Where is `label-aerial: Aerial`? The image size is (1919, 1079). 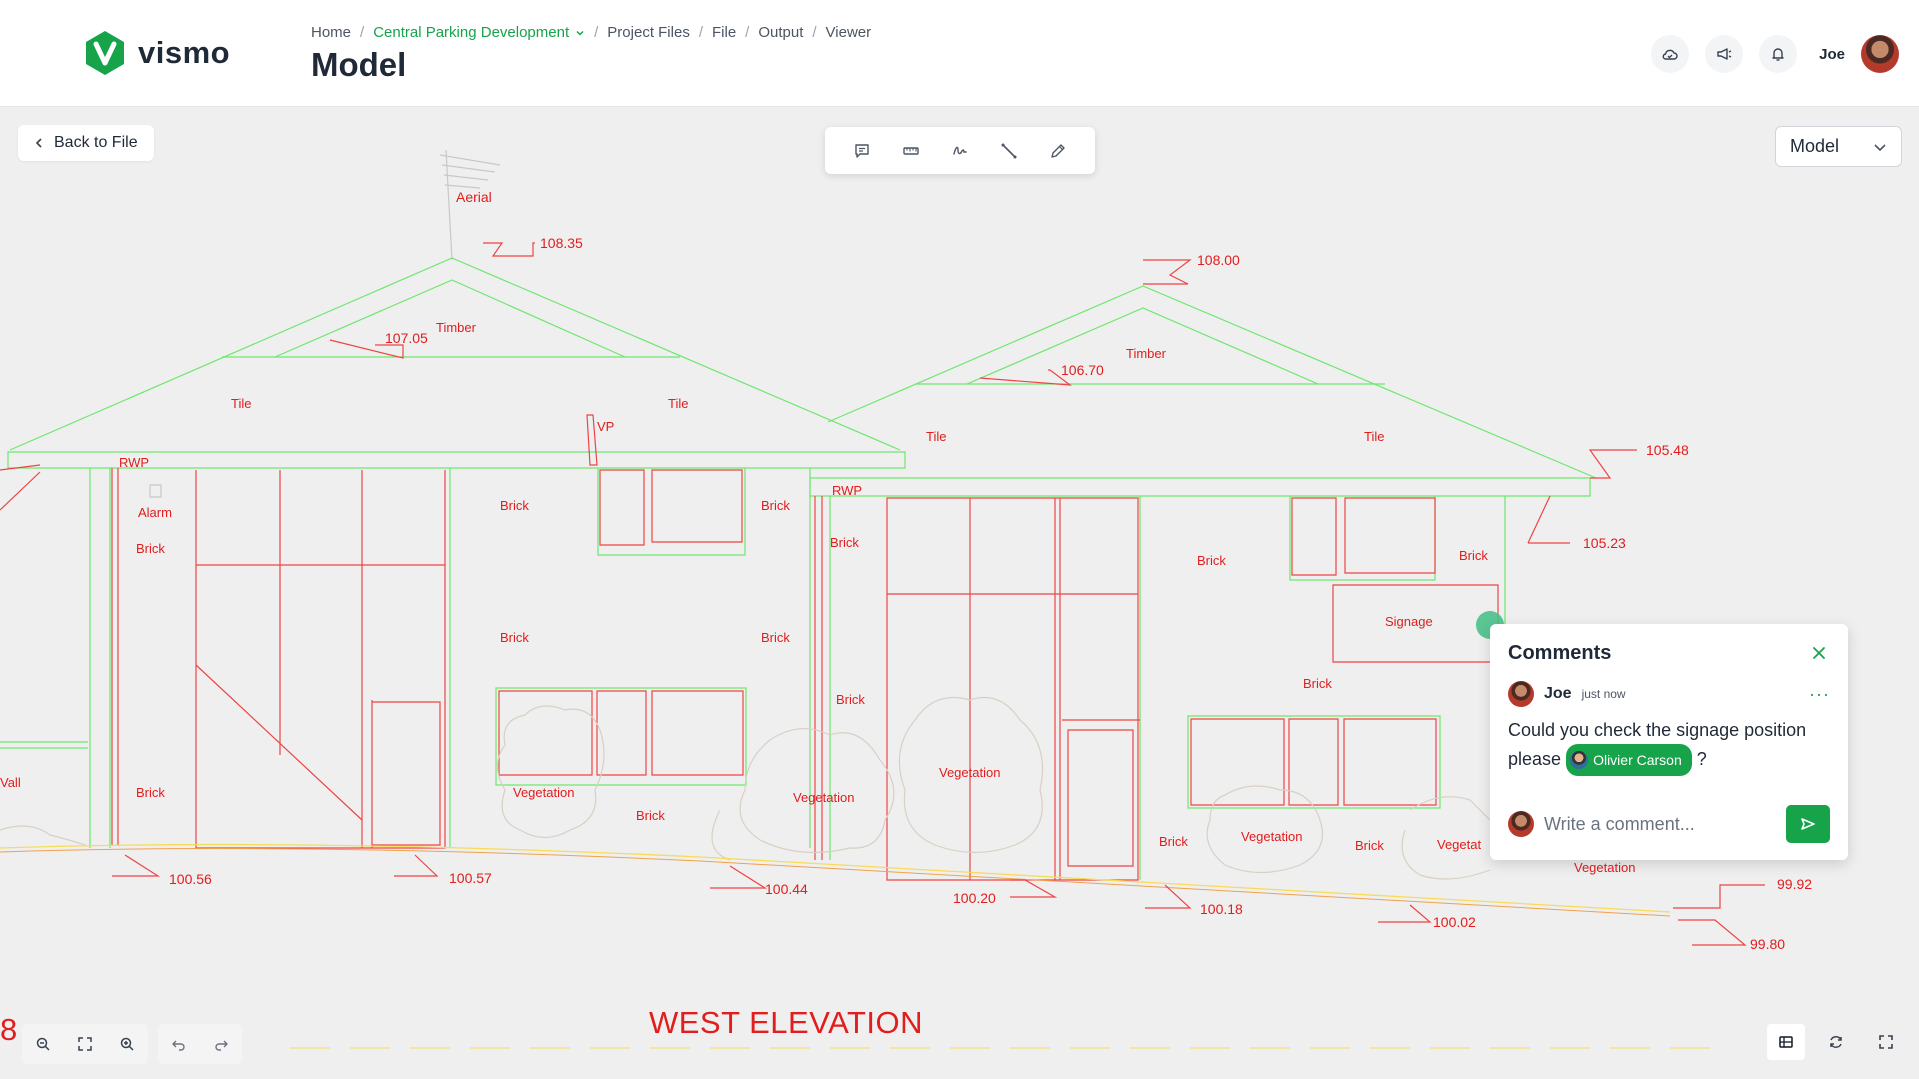 label-aerial: Aerial is located at coordinates (474, 197).